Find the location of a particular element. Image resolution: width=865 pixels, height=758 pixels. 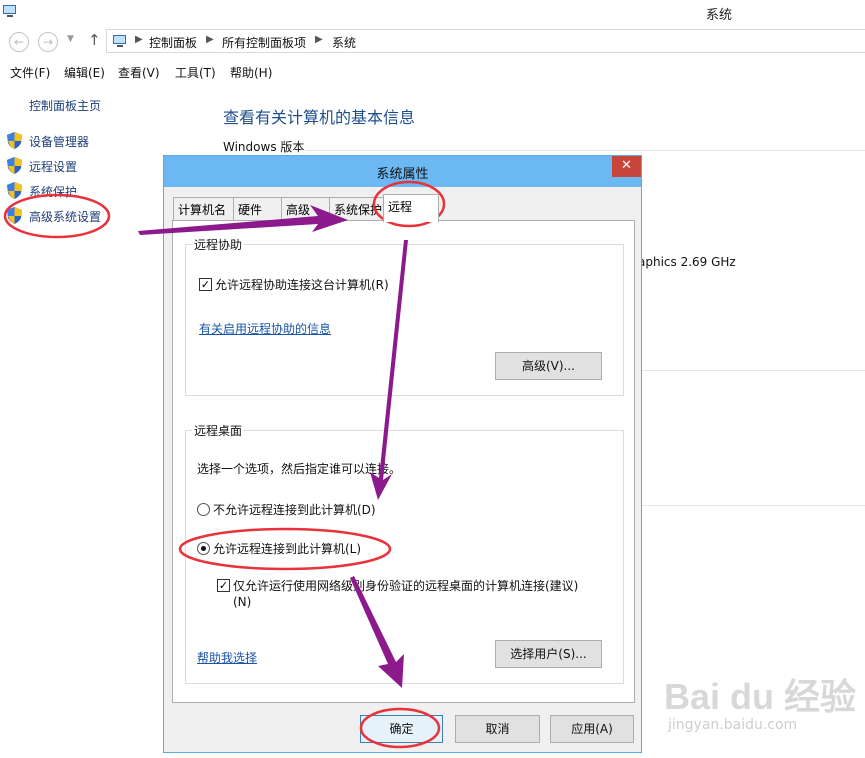

arrow-to-ok-button is located at coordinates (377, 632).